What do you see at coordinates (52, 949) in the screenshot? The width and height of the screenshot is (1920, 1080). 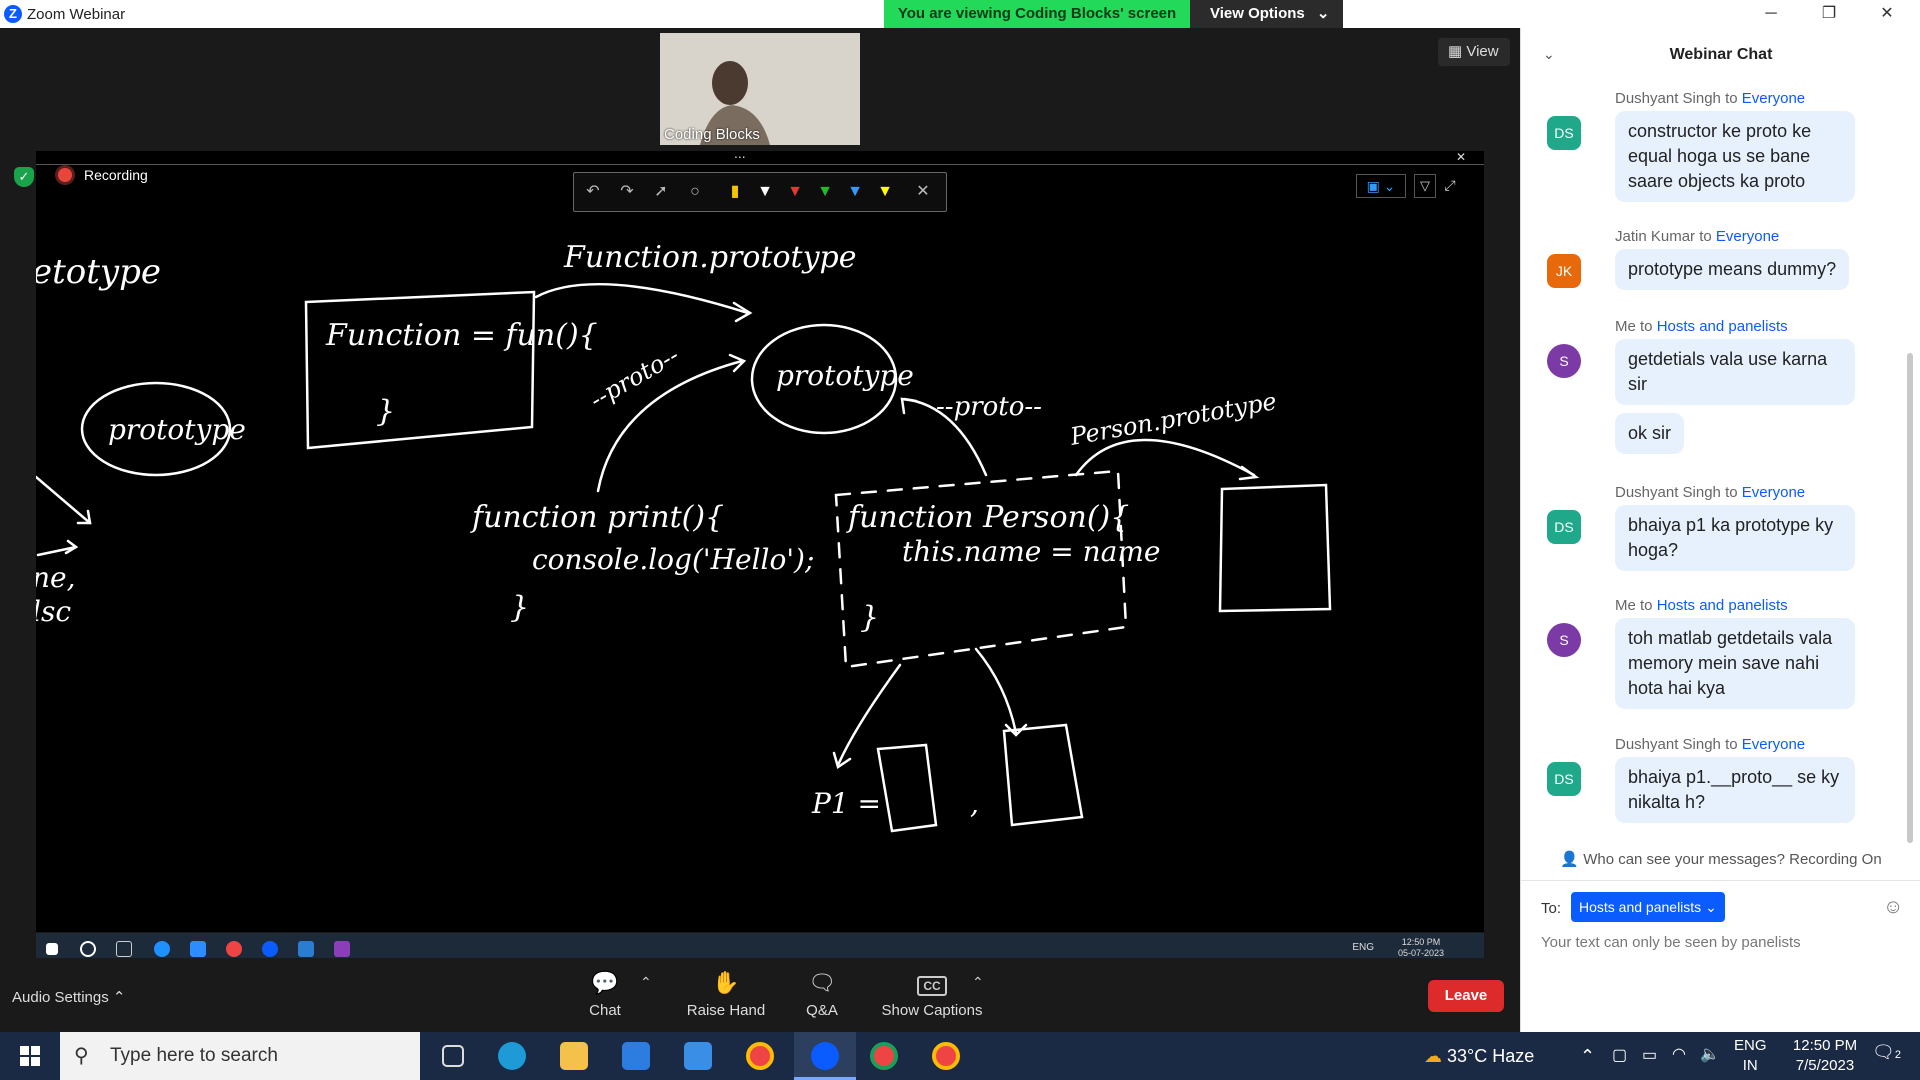 I see `start-icon` at bounding box center [52, 949].